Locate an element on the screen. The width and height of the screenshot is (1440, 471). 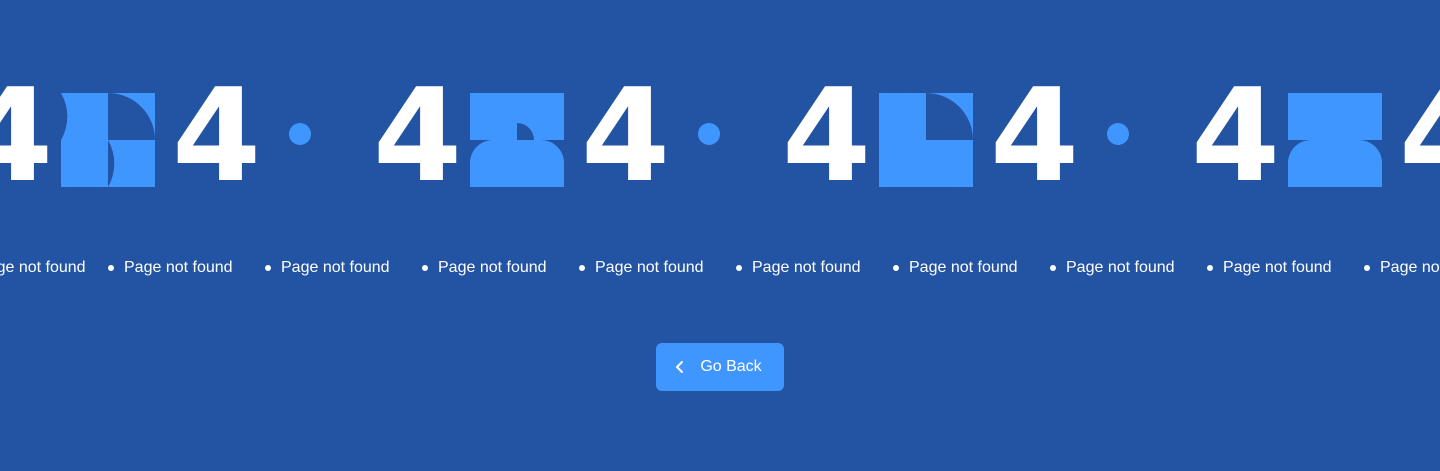
go-back-label: Go Back is located at coordinates (731, 366).